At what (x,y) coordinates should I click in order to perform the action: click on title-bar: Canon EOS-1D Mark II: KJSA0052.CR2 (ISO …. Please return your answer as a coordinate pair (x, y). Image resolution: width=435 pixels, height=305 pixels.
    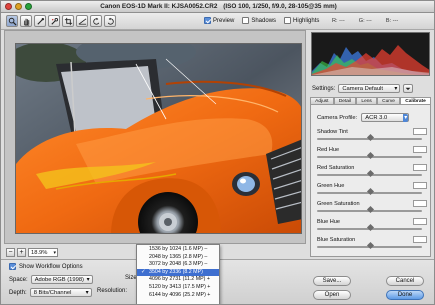
    Looking at the image, I should click on (217, 7).